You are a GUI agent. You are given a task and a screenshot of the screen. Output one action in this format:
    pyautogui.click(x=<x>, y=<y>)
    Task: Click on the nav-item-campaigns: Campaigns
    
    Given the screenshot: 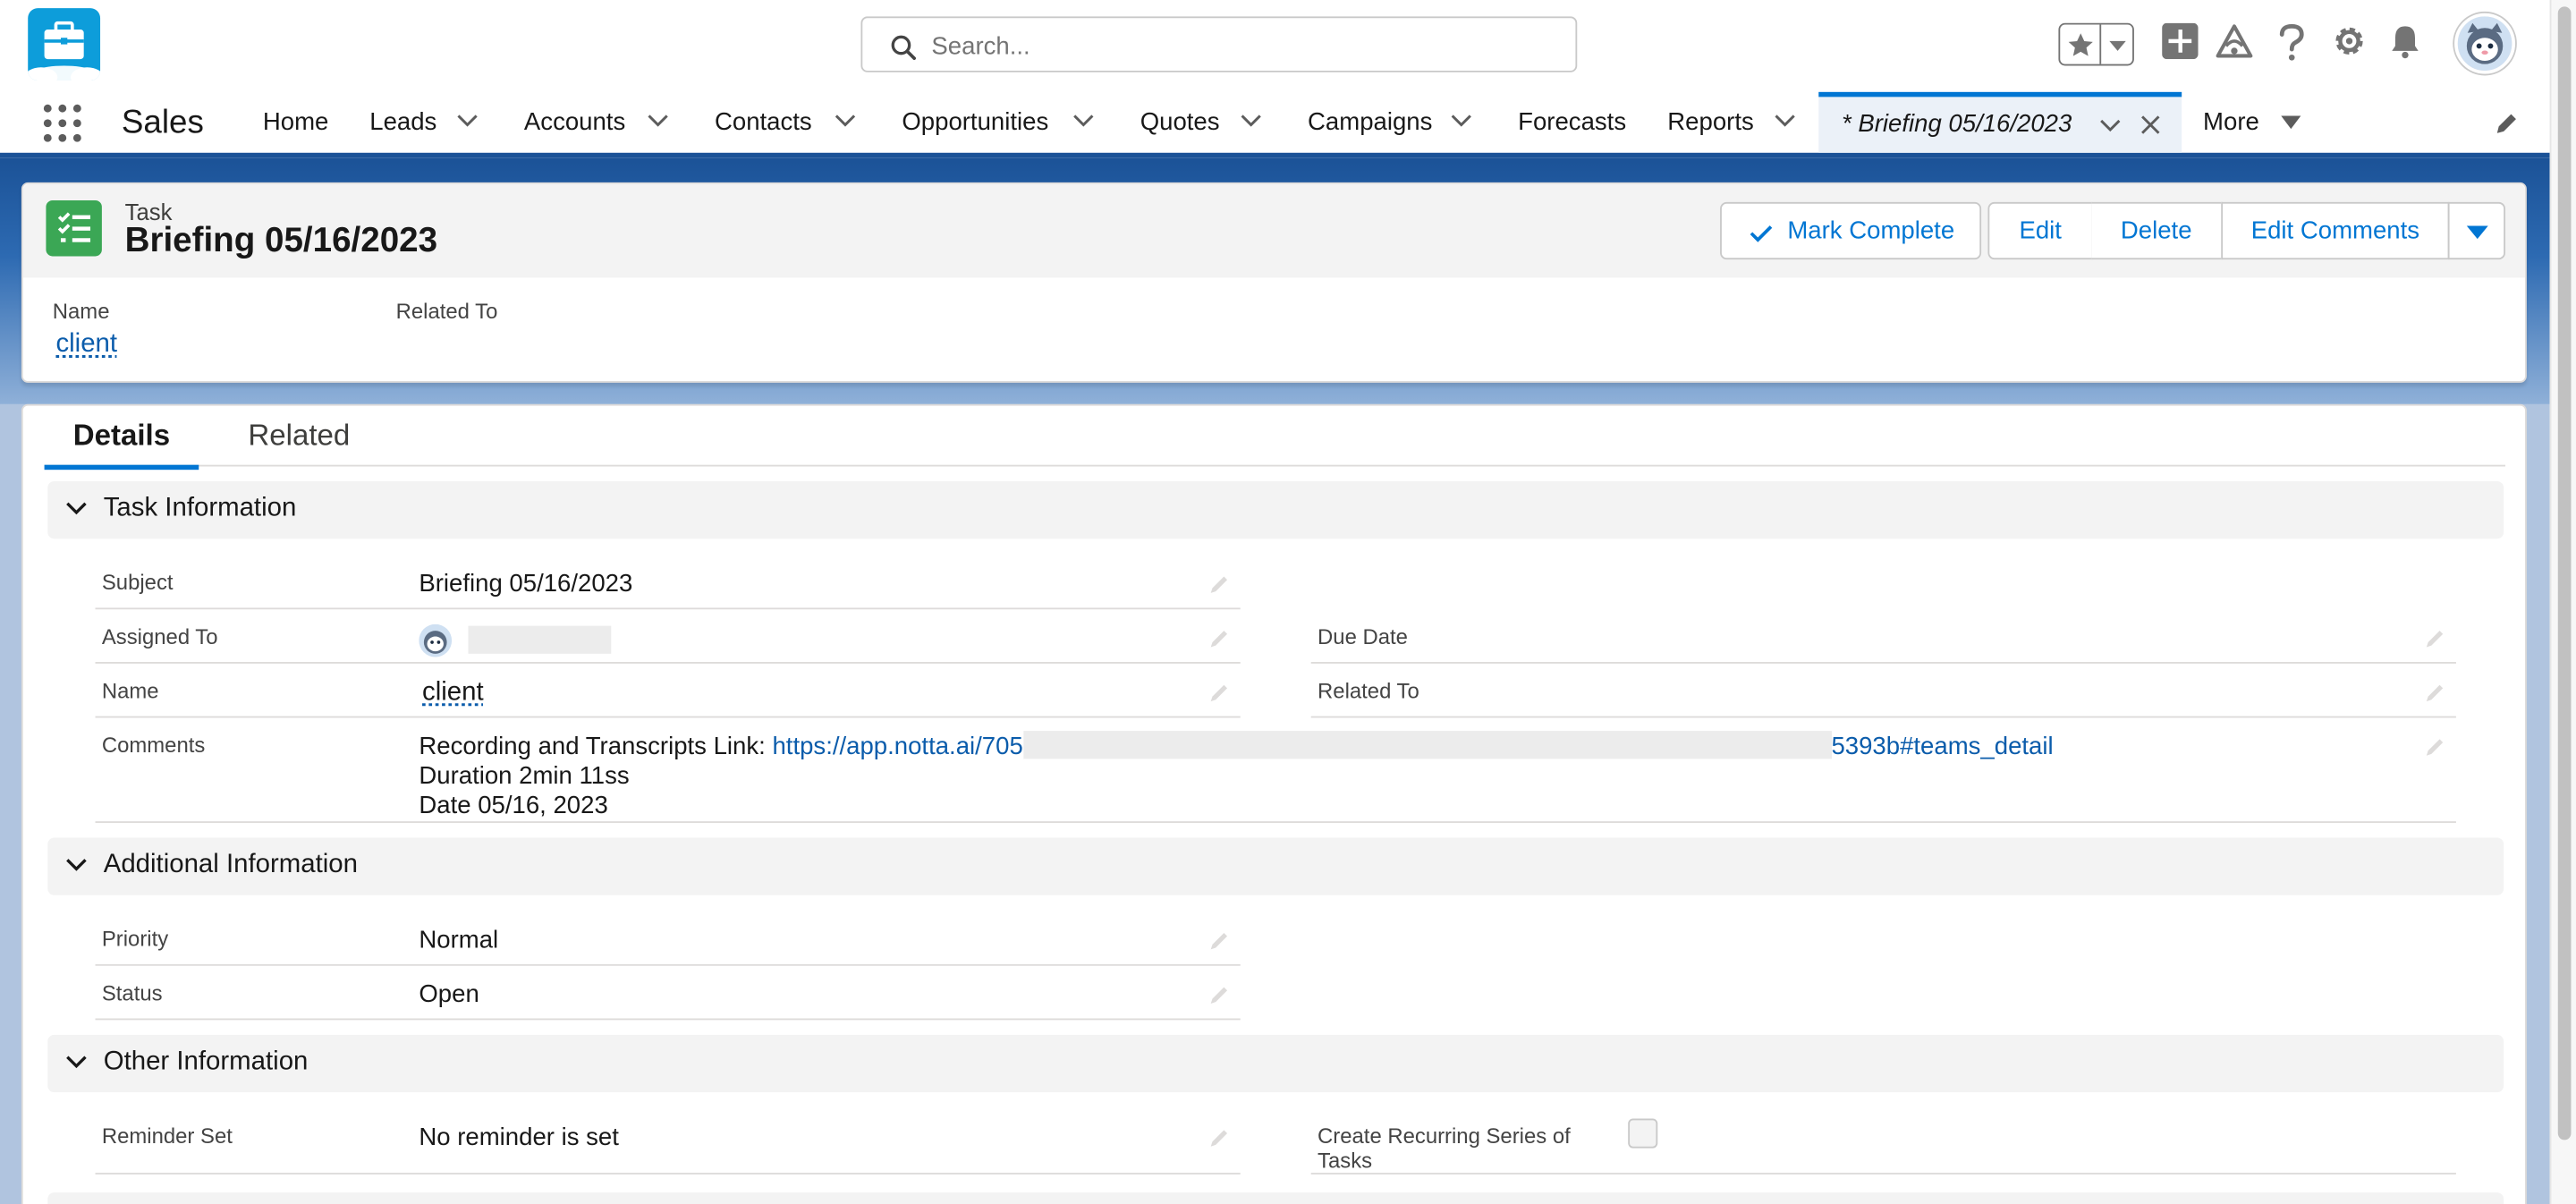 What is the action you would take?
    pyautogui.click(x=1370, y=123)
    